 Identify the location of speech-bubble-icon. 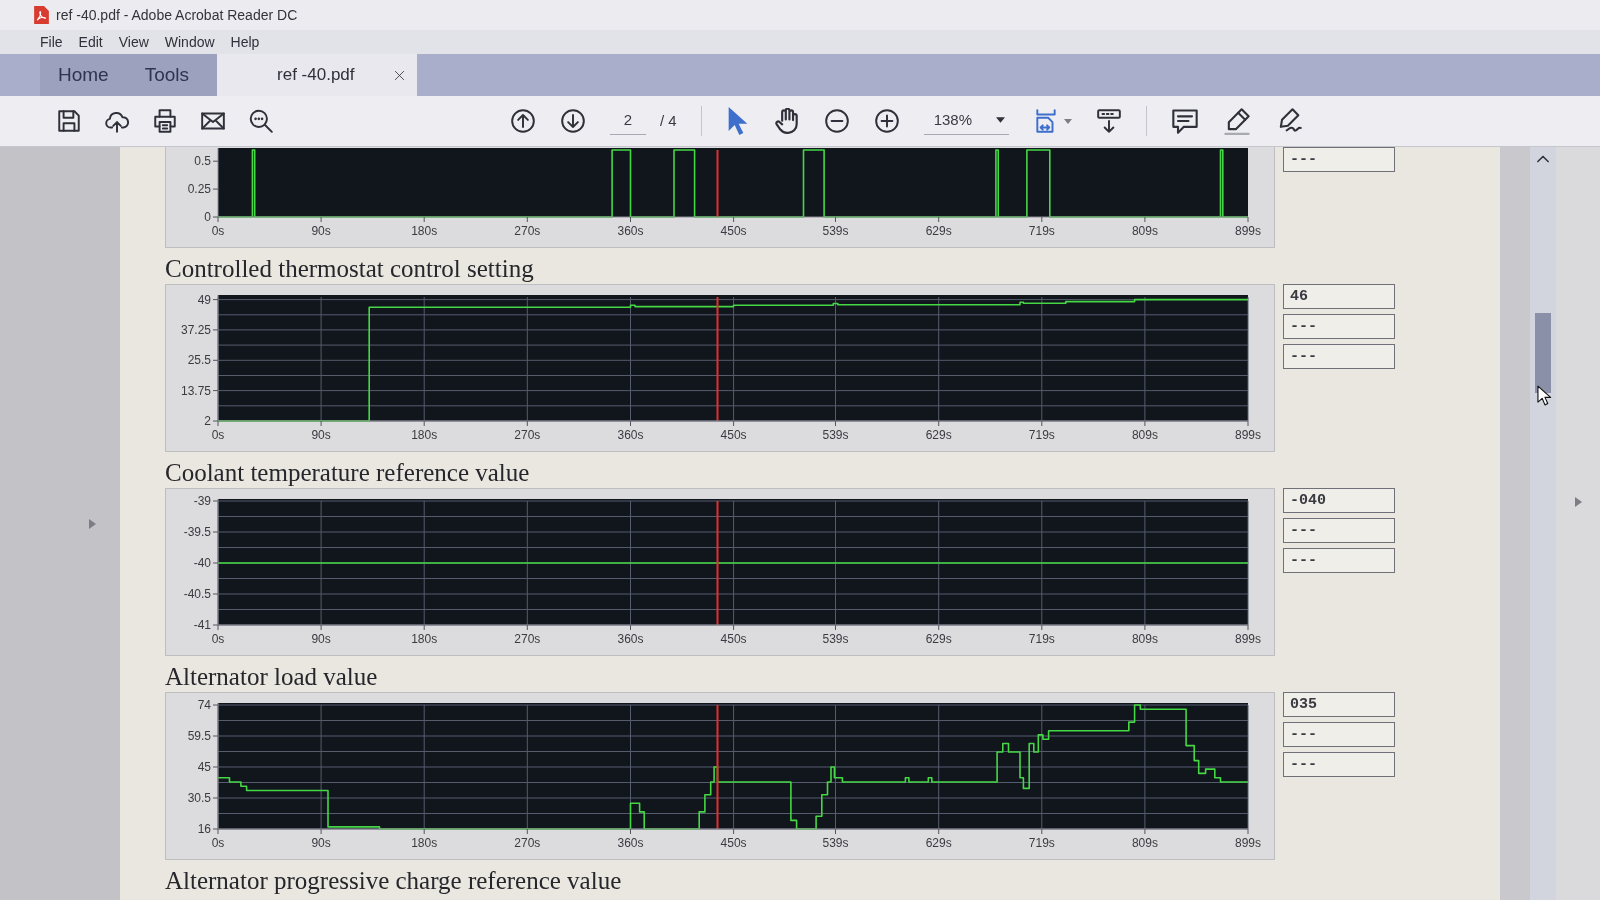
(1185, 121).